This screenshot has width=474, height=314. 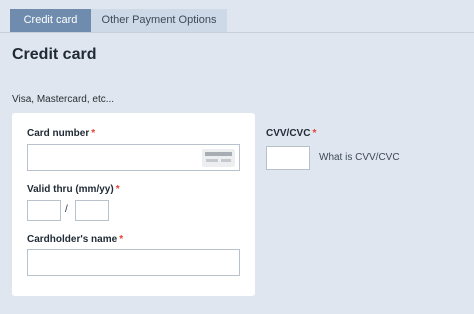 What do you see at coordinates (291, 133) in the screenshot?
I see `cvv-label: CVV/CVC *` at bounding box center [291, 133].